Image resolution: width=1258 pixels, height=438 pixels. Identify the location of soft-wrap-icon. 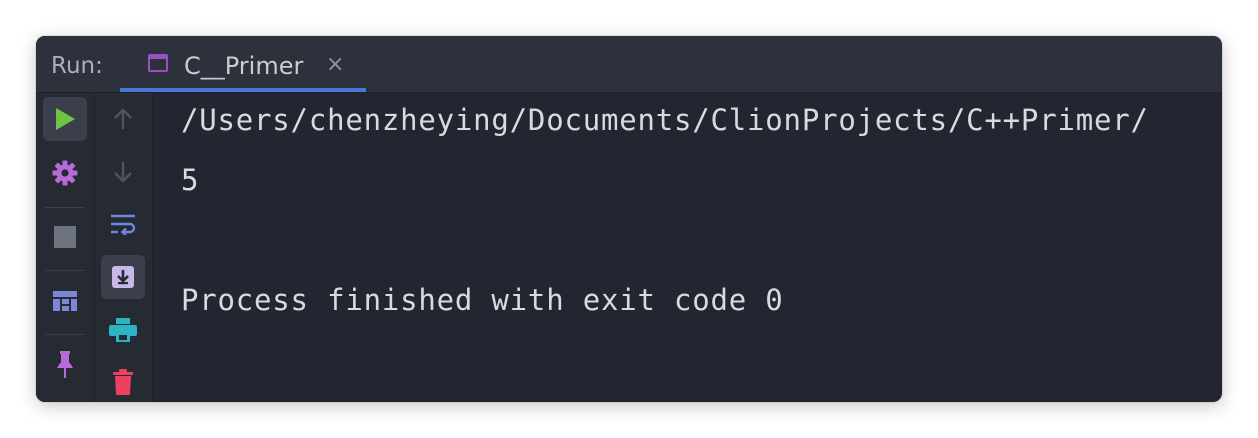
(123, 224).